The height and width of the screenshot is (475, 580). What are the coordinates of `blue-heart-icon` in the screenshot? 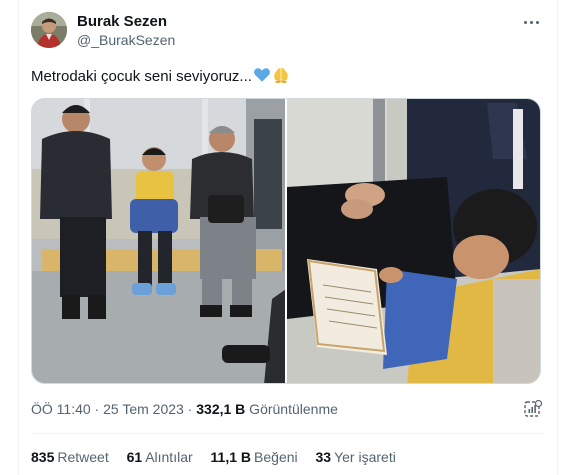 It's located at (261, 75).